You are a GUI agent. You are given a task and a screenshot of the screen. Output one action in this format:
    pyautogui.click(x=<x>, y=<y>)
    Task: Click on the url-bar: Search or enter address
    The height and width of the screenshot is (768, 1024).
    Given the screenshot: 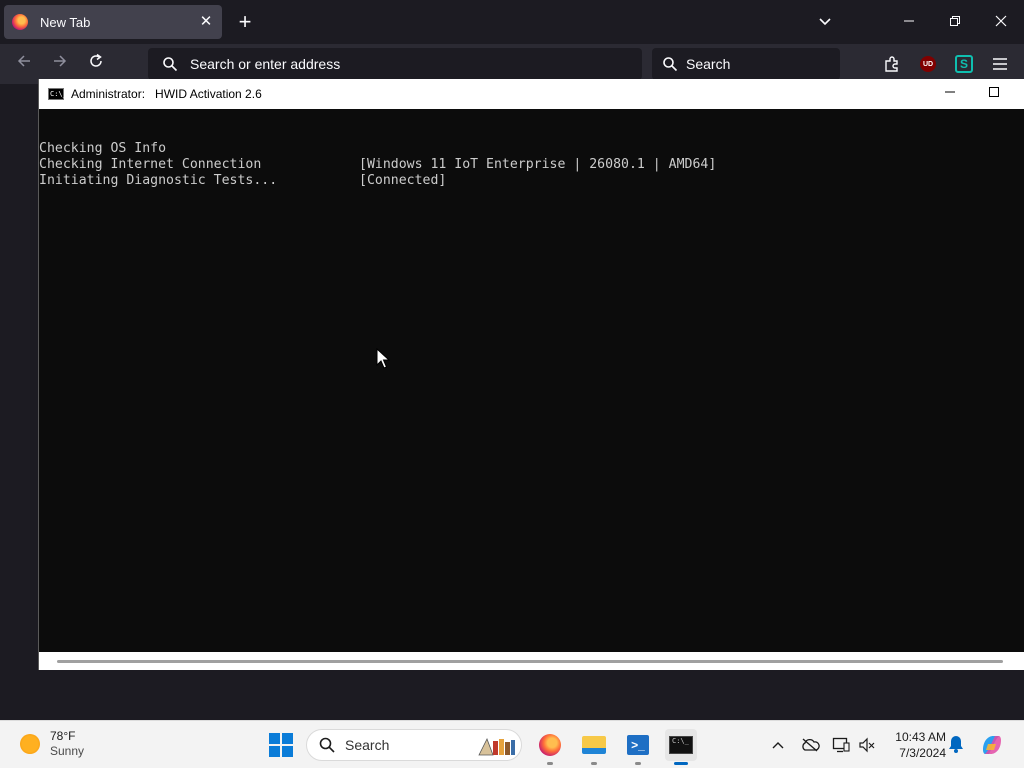 What is the action you would take?
    pyautogui.click(x=395, y=64)
    